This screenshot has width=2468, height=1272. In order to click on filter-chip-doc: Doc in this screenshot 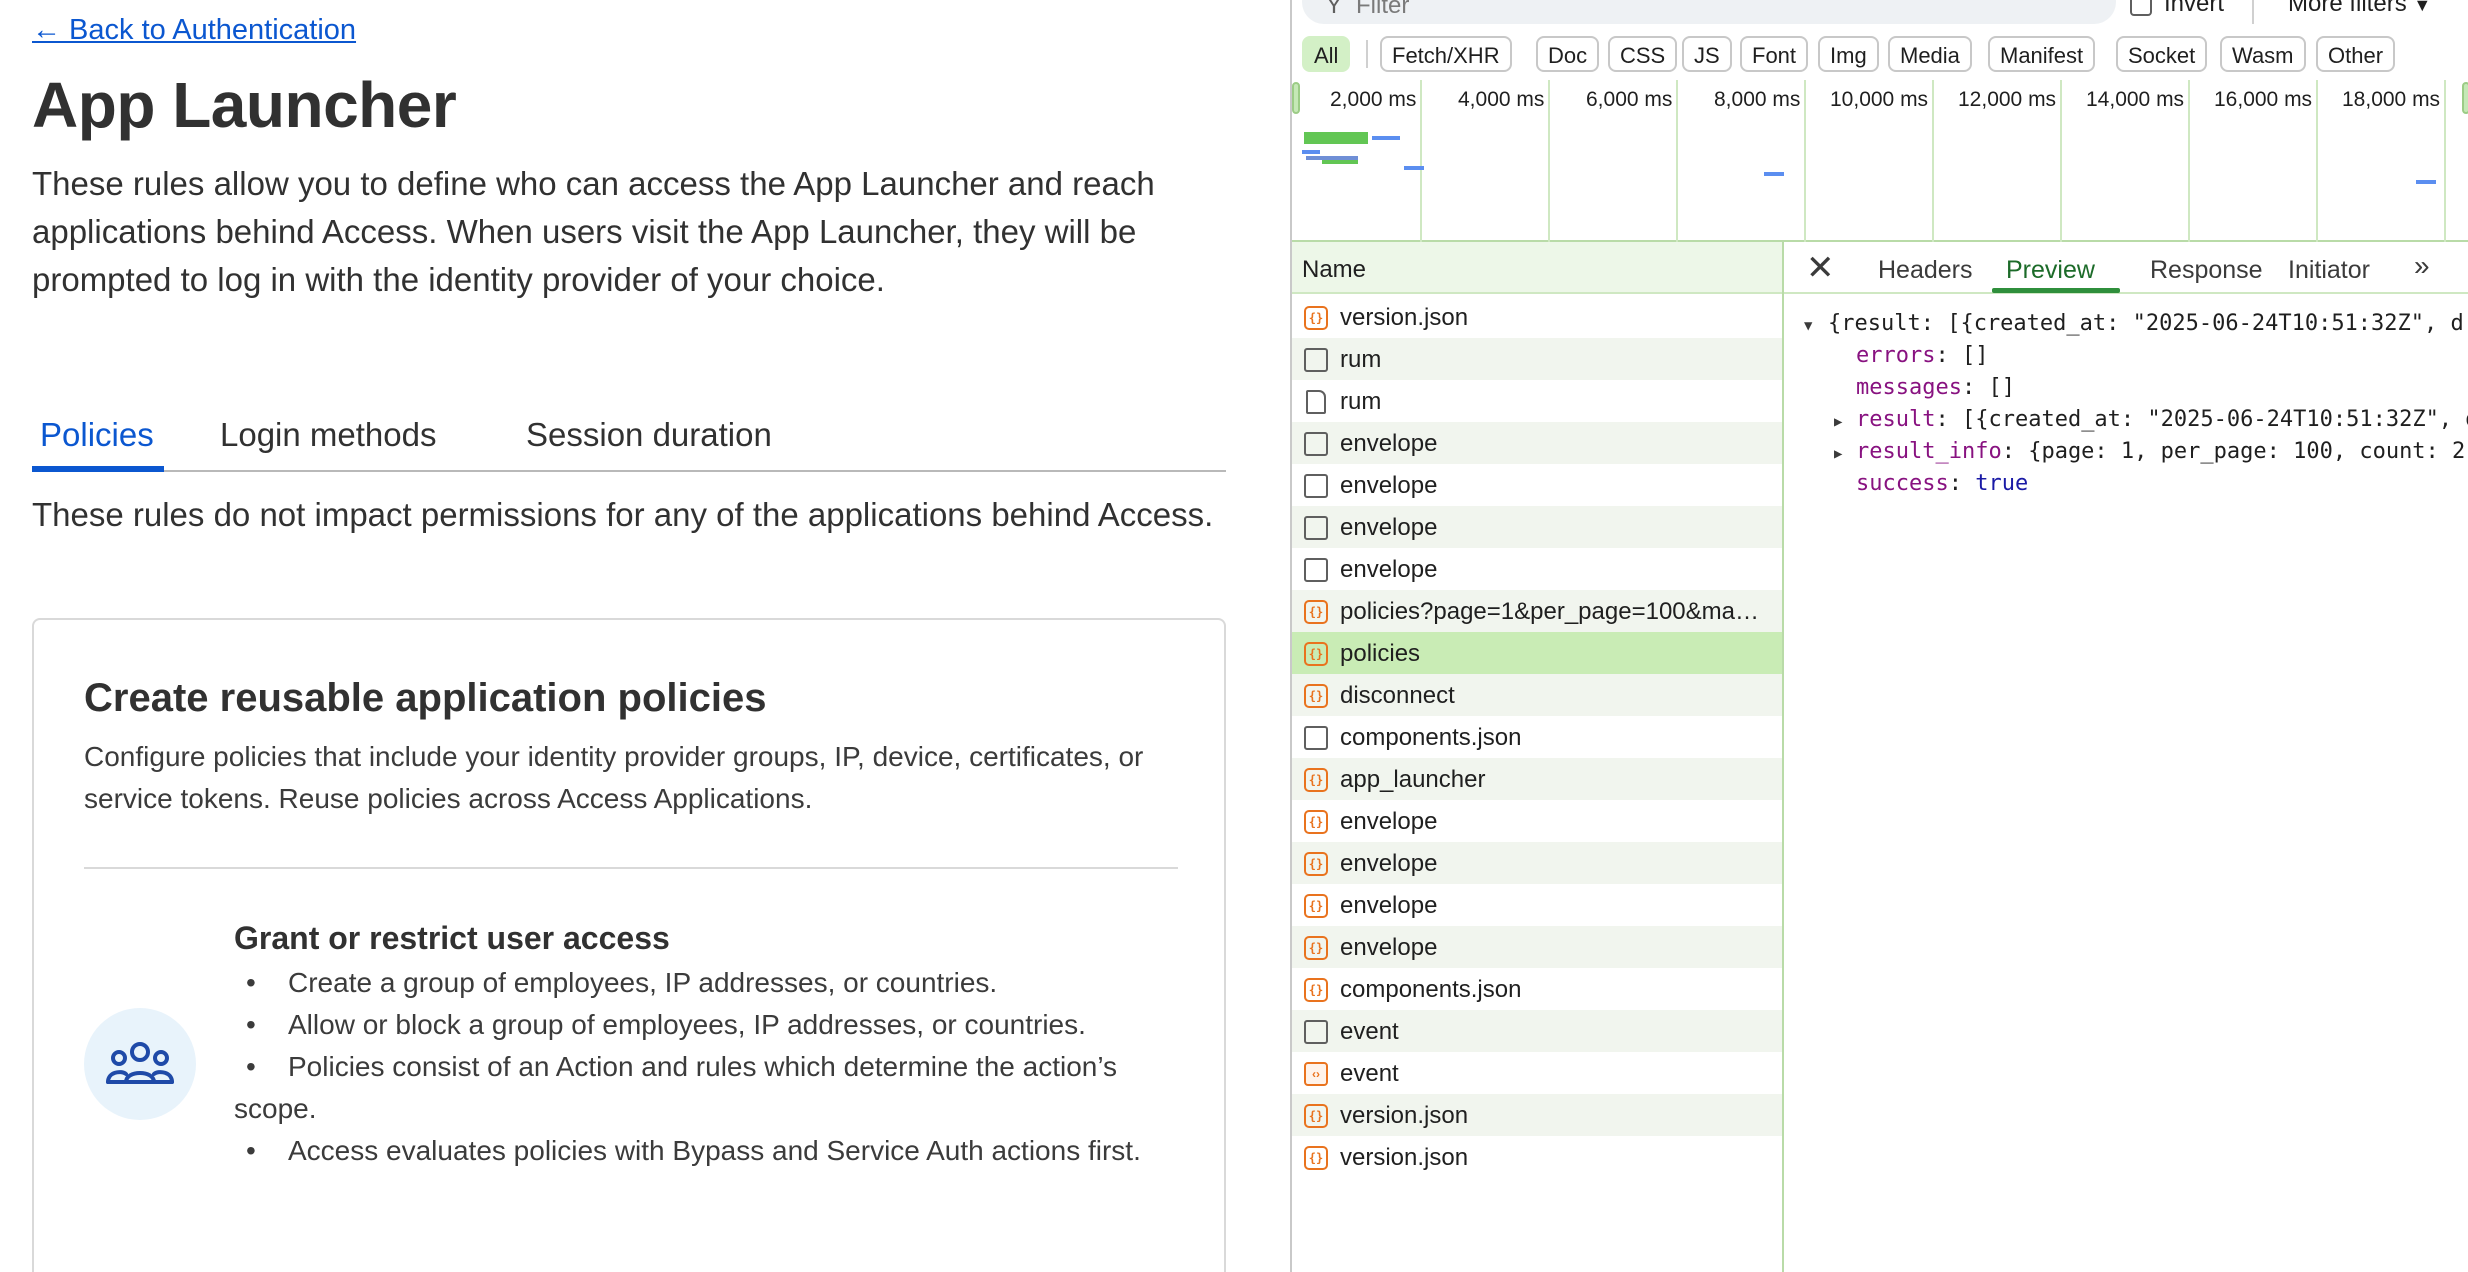, I will do `click(1568, 54)`.